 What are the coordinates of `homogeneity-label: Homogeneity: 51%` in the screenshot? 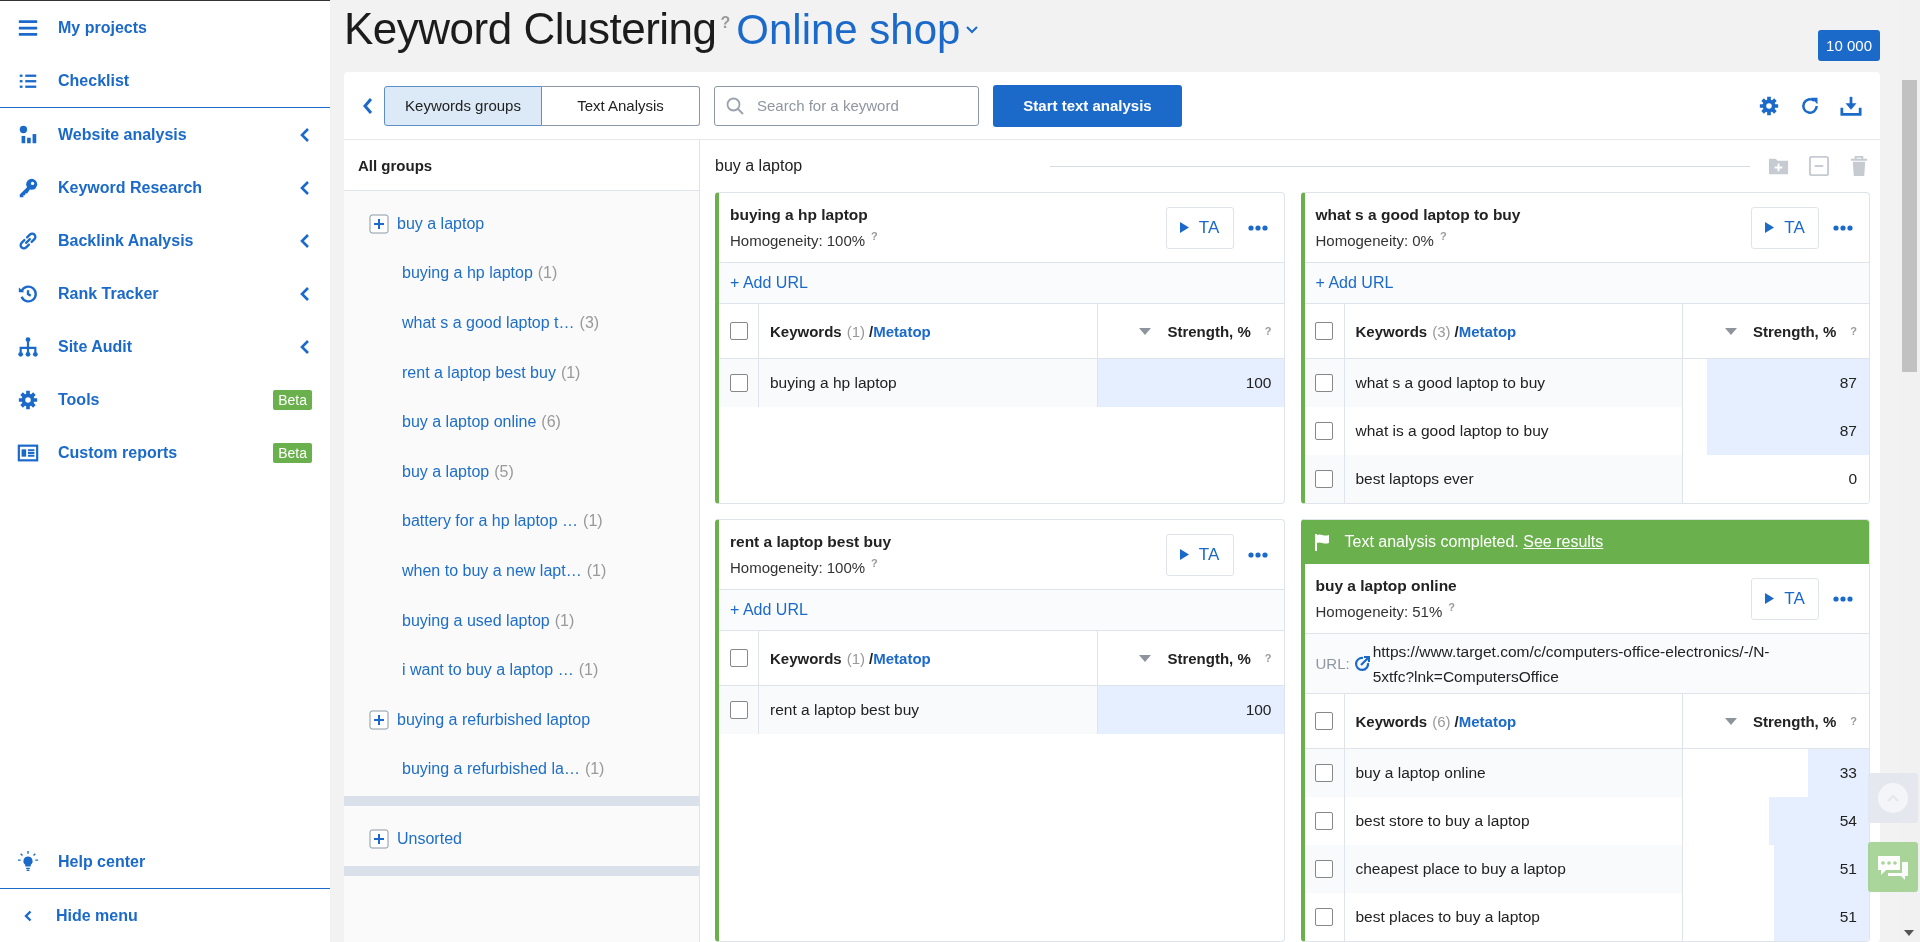 It's located at (1379, 611).